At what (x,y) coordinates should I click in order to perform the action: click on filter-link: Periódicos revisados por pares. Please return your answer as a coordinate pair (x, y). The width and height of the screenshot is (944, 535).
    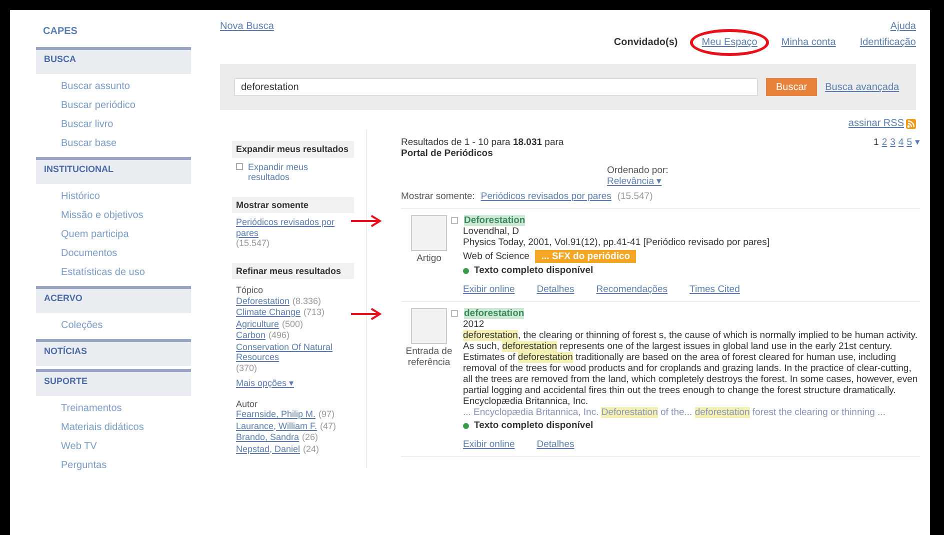
    Looking at the image, I should click on (546, 196).